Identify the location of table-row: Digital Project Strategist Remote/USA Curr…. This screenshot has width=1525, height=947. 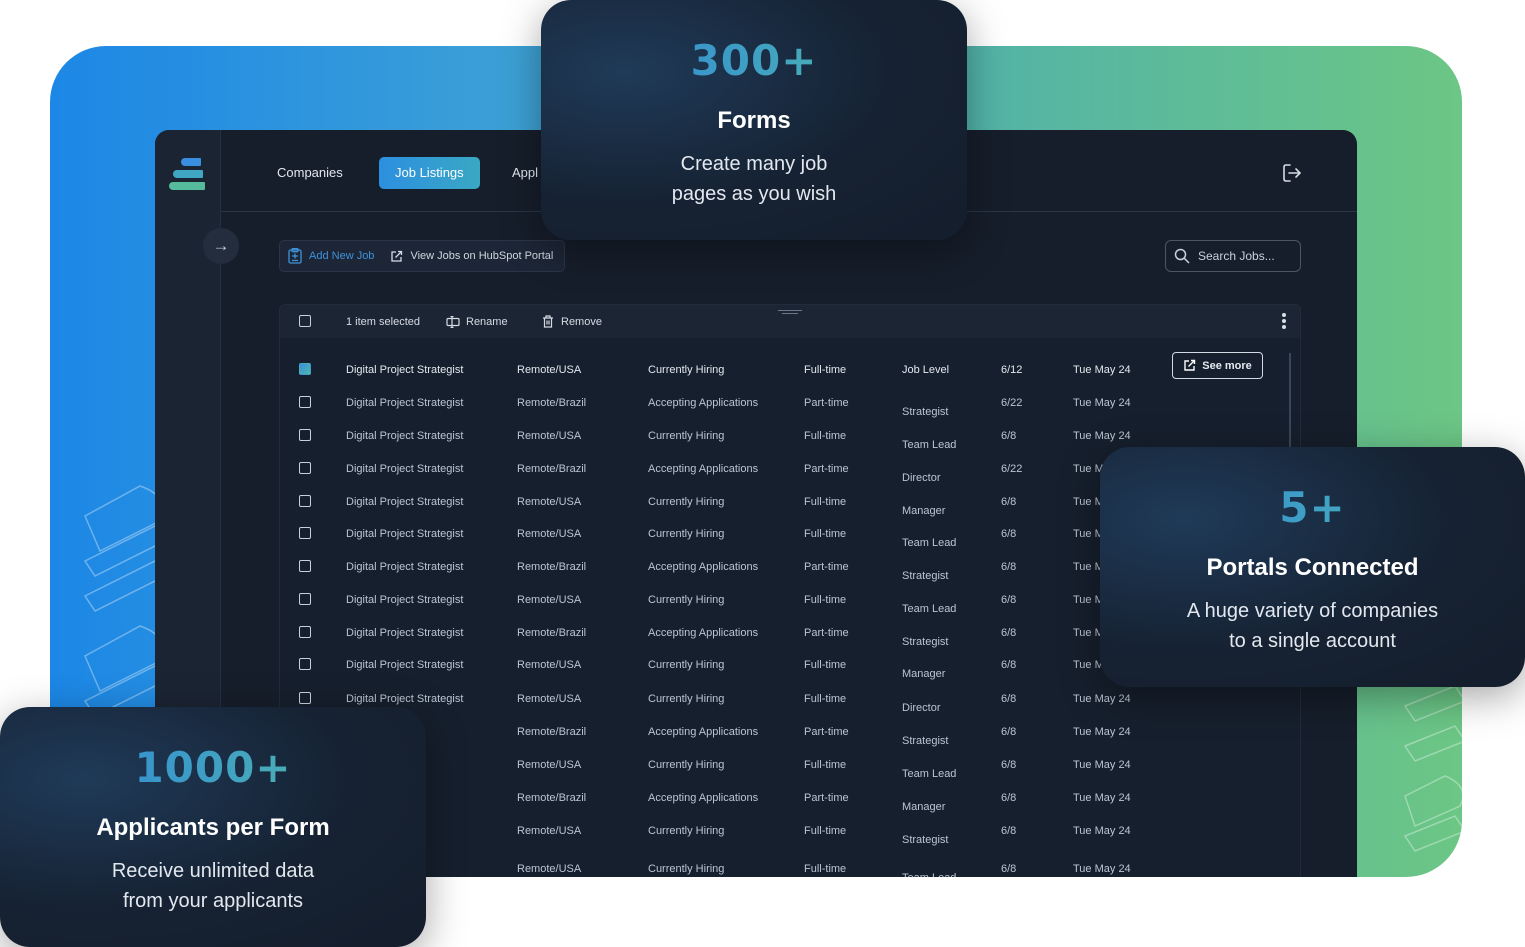
(790, 369).